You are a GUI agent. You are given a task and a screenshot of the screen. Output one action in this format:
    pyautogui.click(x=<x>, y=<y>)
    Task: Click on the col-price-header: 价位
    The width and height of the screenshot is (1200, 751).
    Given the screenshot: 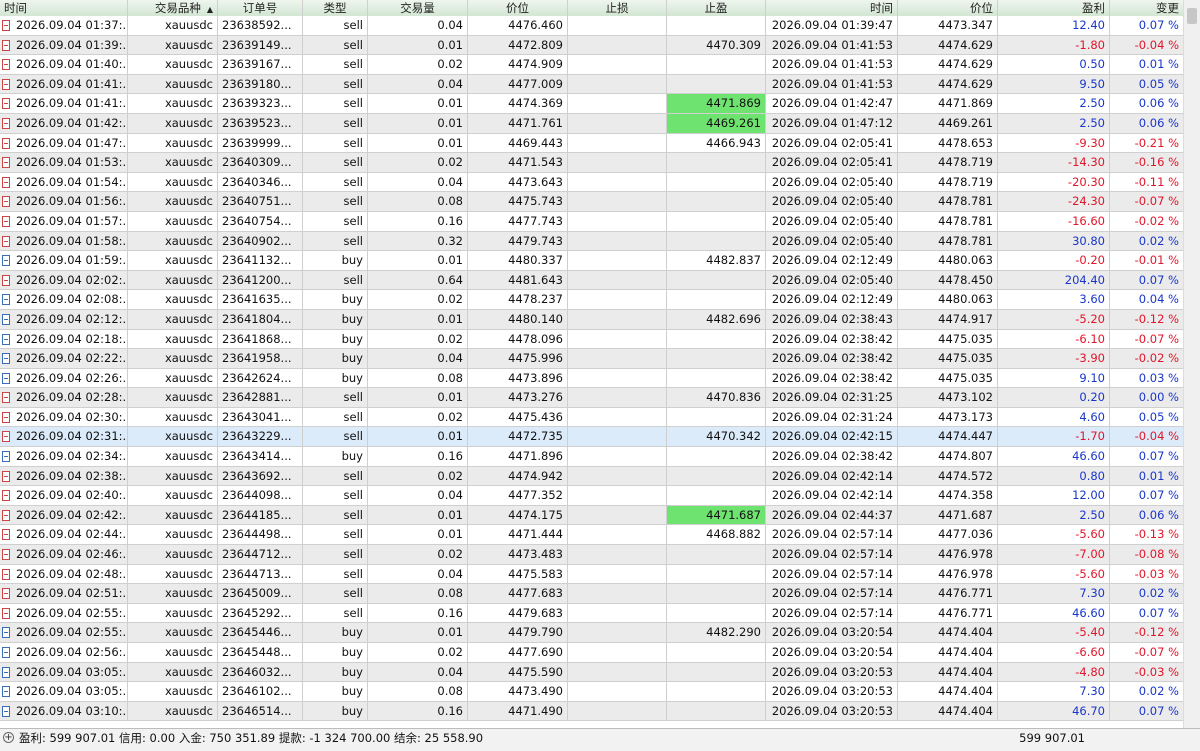 What is the action you would take?
    pyautogui.click(x=518, y=8)
    